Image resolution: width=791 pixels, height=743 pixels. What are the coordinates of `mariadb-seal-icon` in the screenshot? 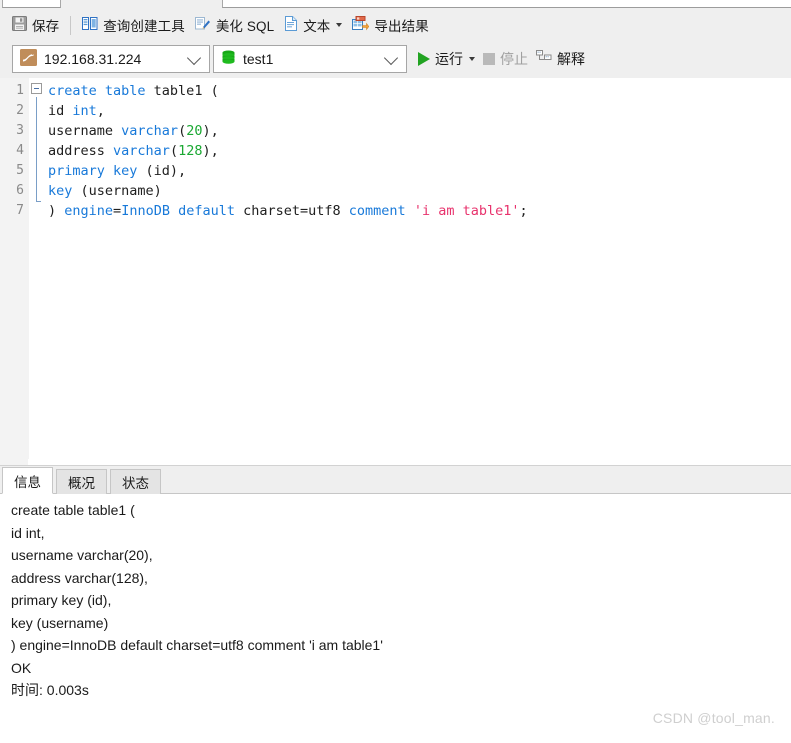 It's located at (28, 59).